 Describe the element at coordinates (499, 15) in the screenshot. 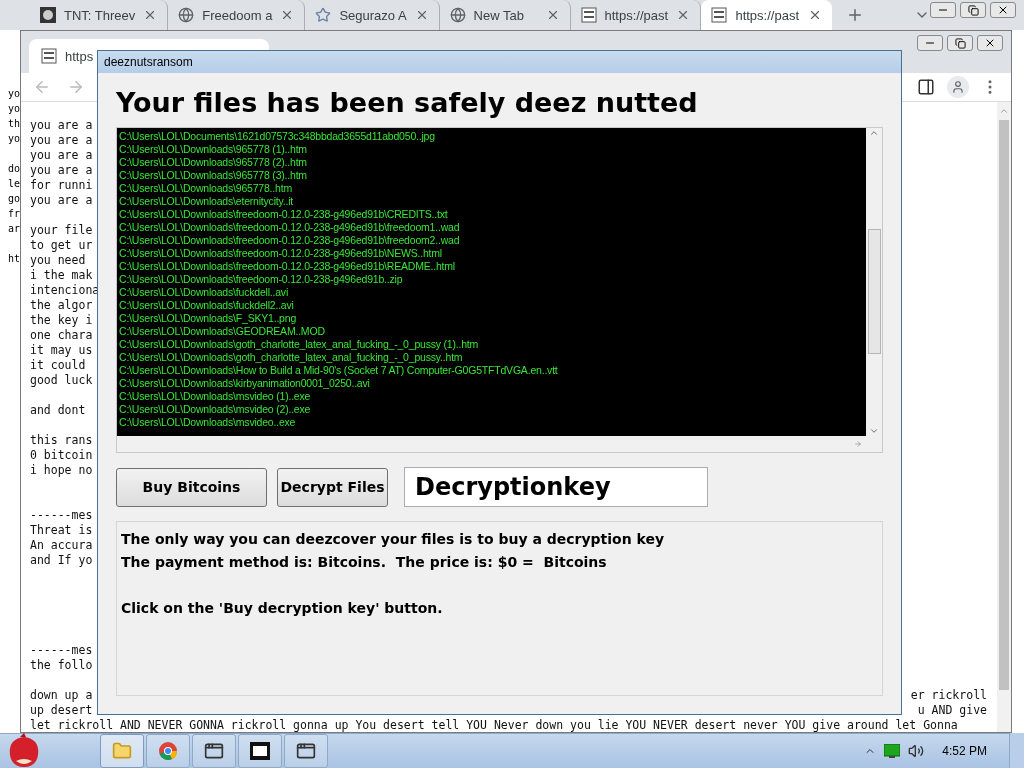

I see `tab-title: New Tab` at that location.